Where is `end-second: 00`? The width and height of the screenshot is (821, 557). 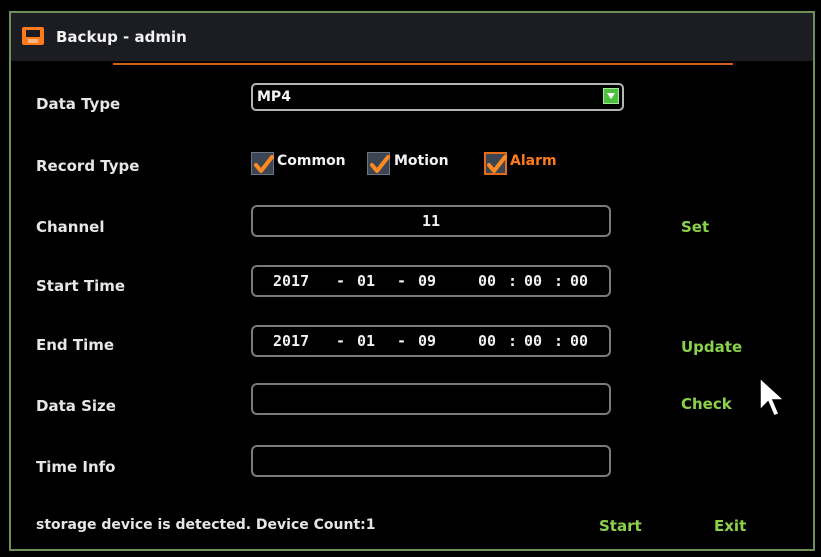
end-second: 00 is located at coordinates (579, 341).